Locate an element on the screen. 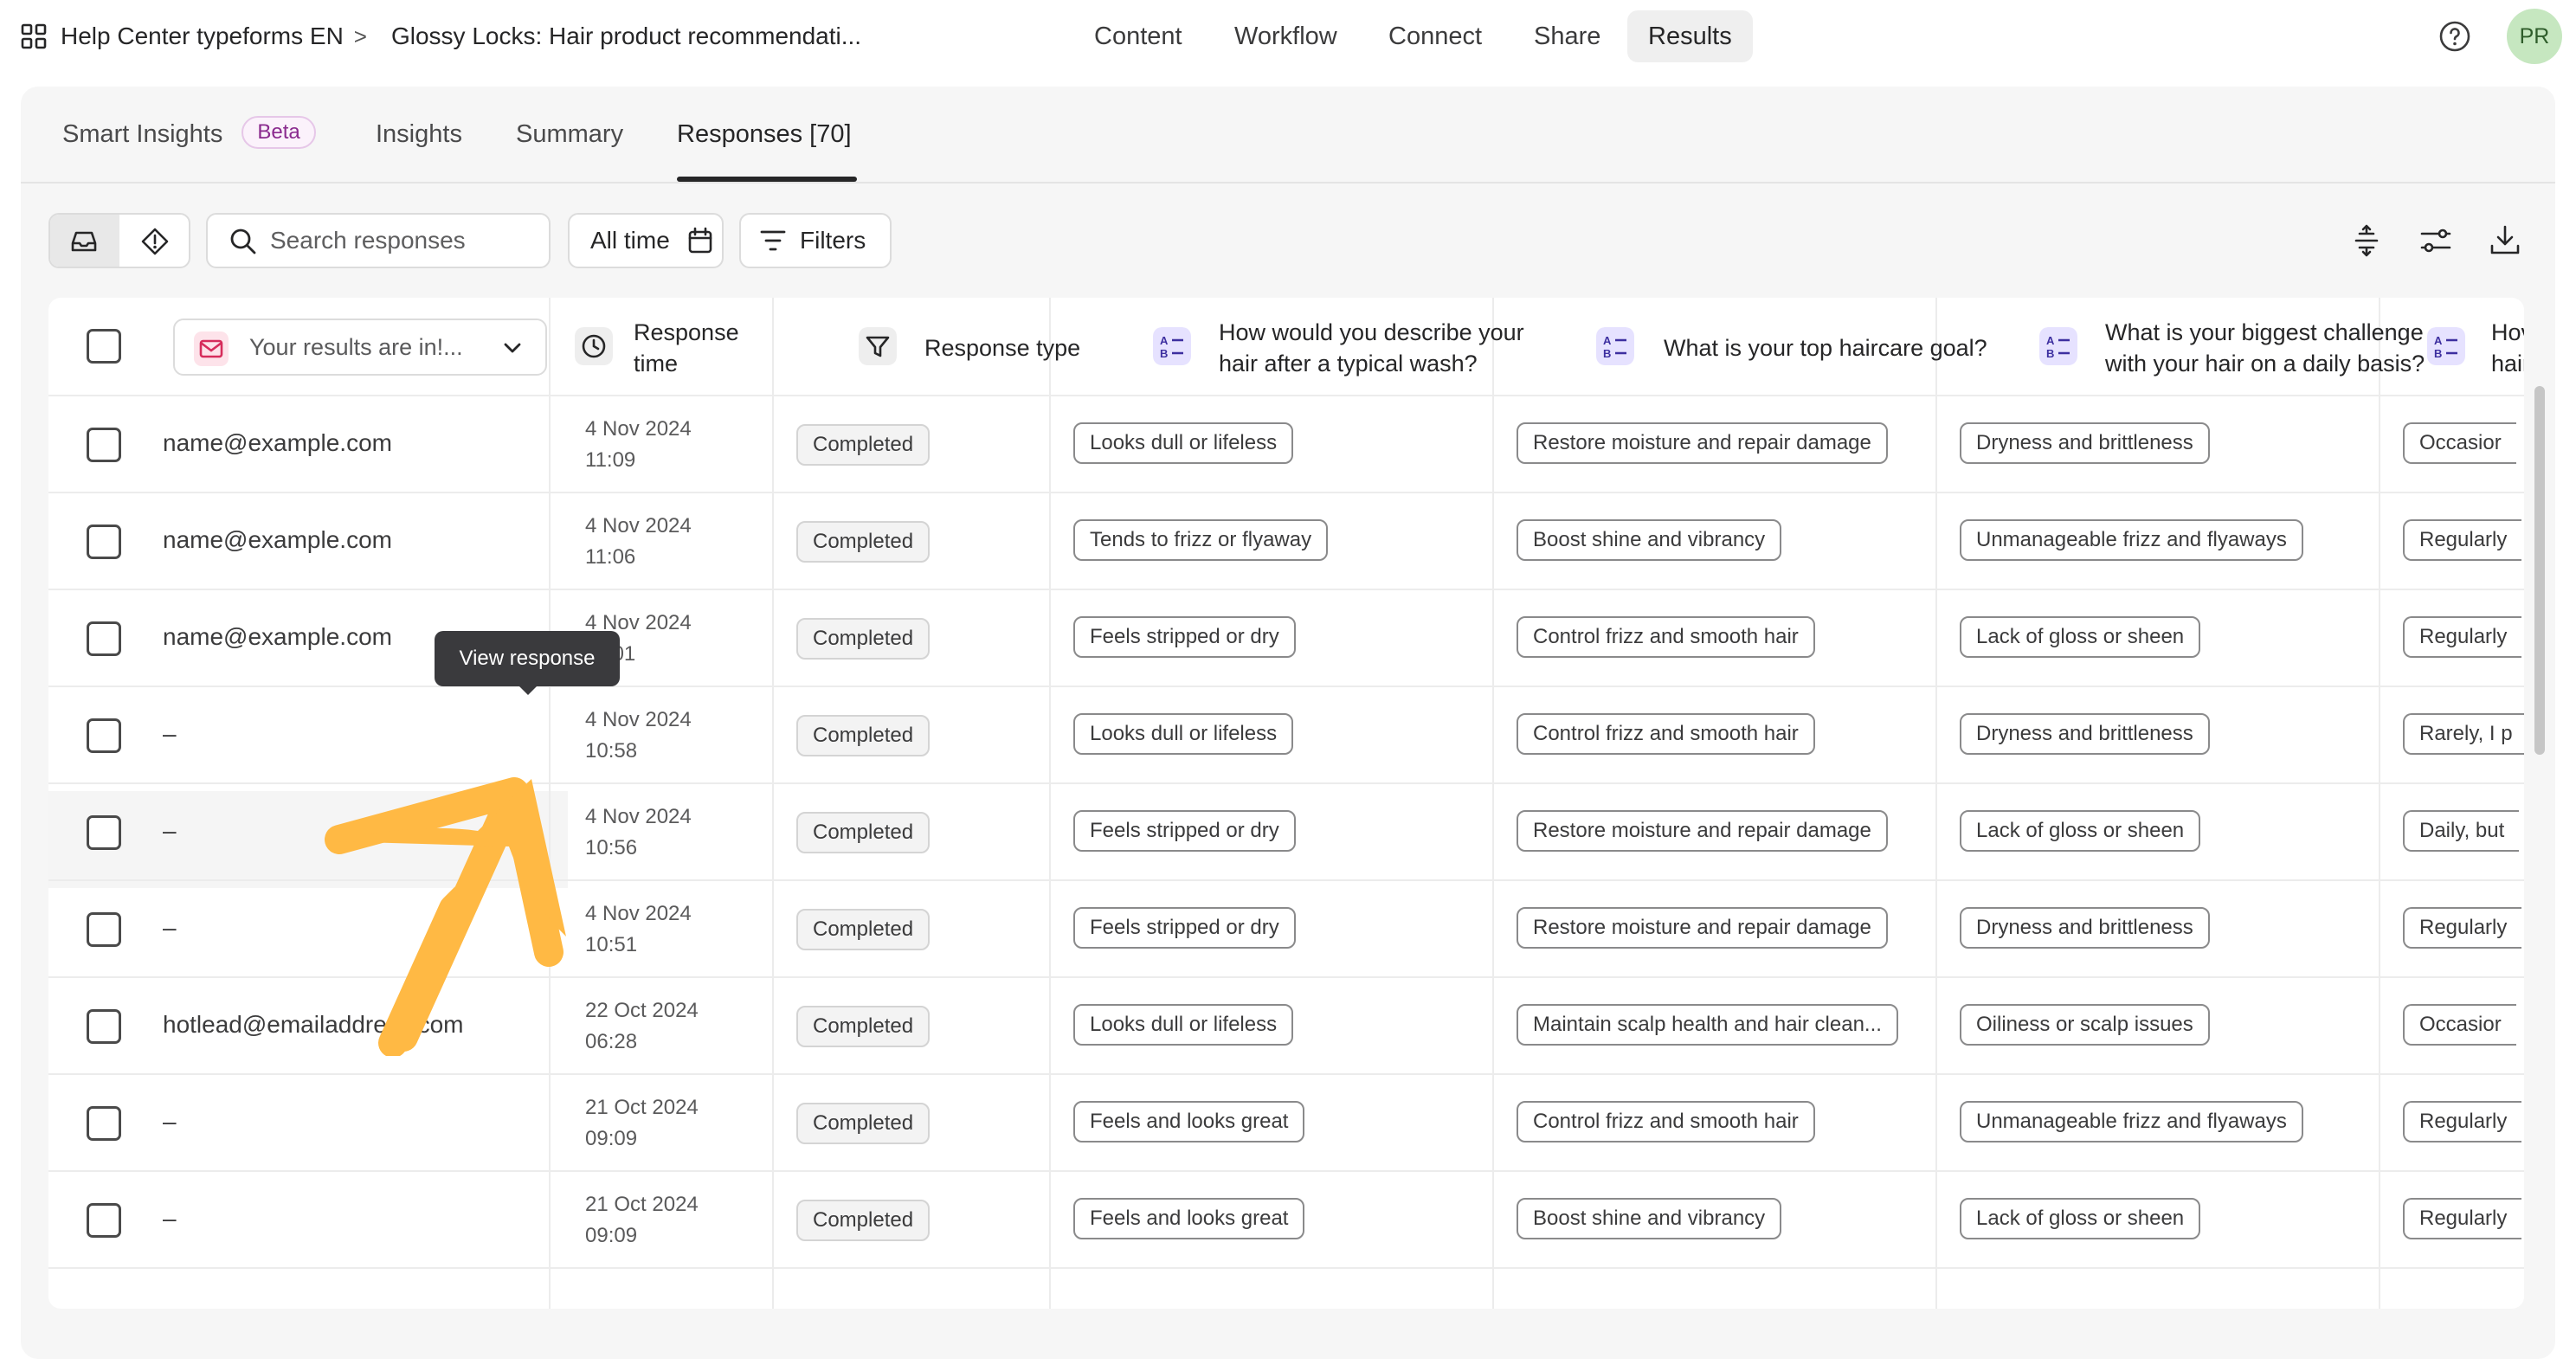 The image size is (2576, 1371). breadcrumb-workspace: Help Center typeforms EN is located at coordinates (202, 36).